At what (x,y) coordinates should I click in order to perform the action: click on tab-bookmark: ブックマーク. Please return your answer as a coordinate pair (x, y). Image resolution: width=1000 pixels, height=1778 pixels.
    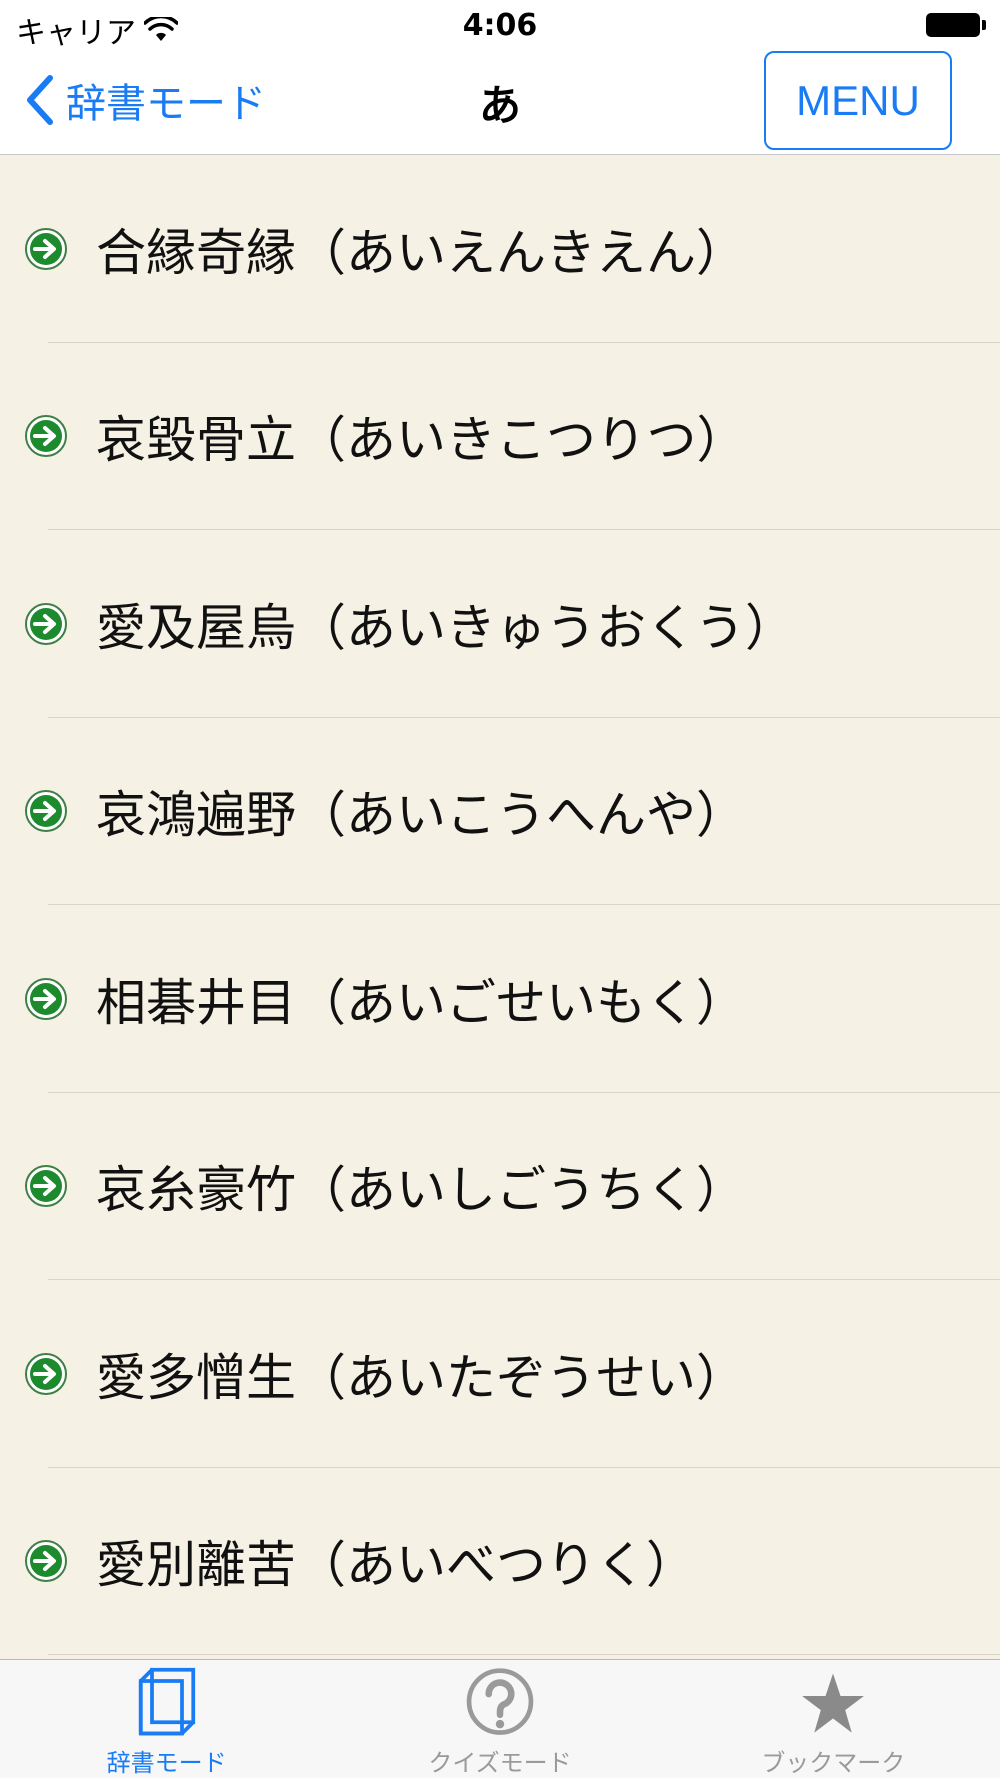
    Looking at the image, I should click on (833, 1719).